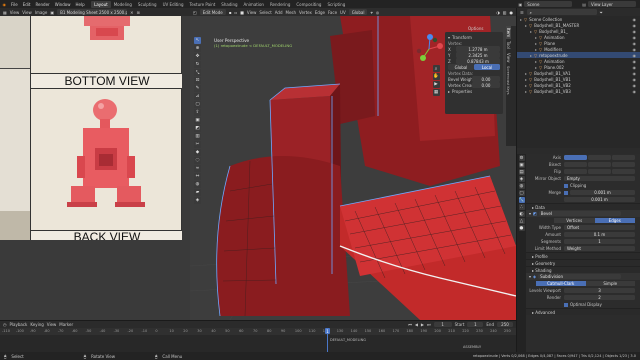 Image resolution: width=640 pixels, height=360 pixels. Describe the element at coordinates (521, 193) in the screenshot. I see `object-tab-icon: ▢` at that location.